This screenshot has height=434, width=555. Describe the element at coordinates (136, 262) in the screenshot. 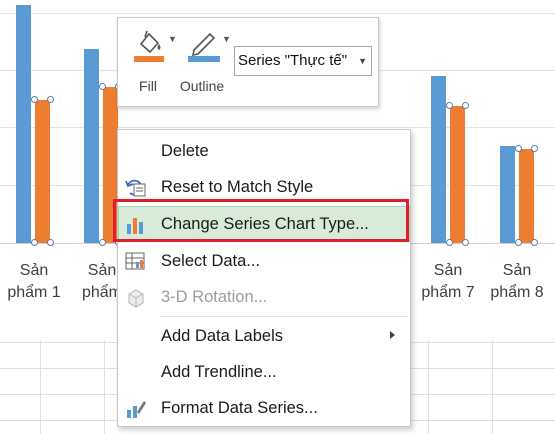

I see `select-data-icon` at that location.